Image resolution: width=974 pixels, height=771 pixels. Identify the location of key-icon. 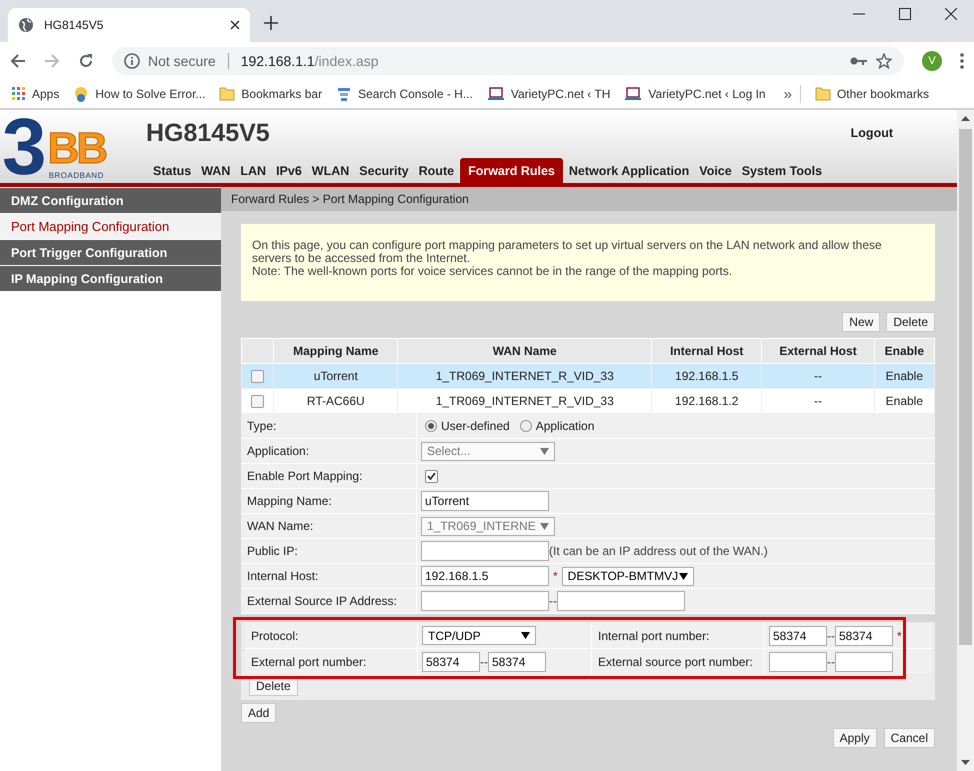
(859, 61).